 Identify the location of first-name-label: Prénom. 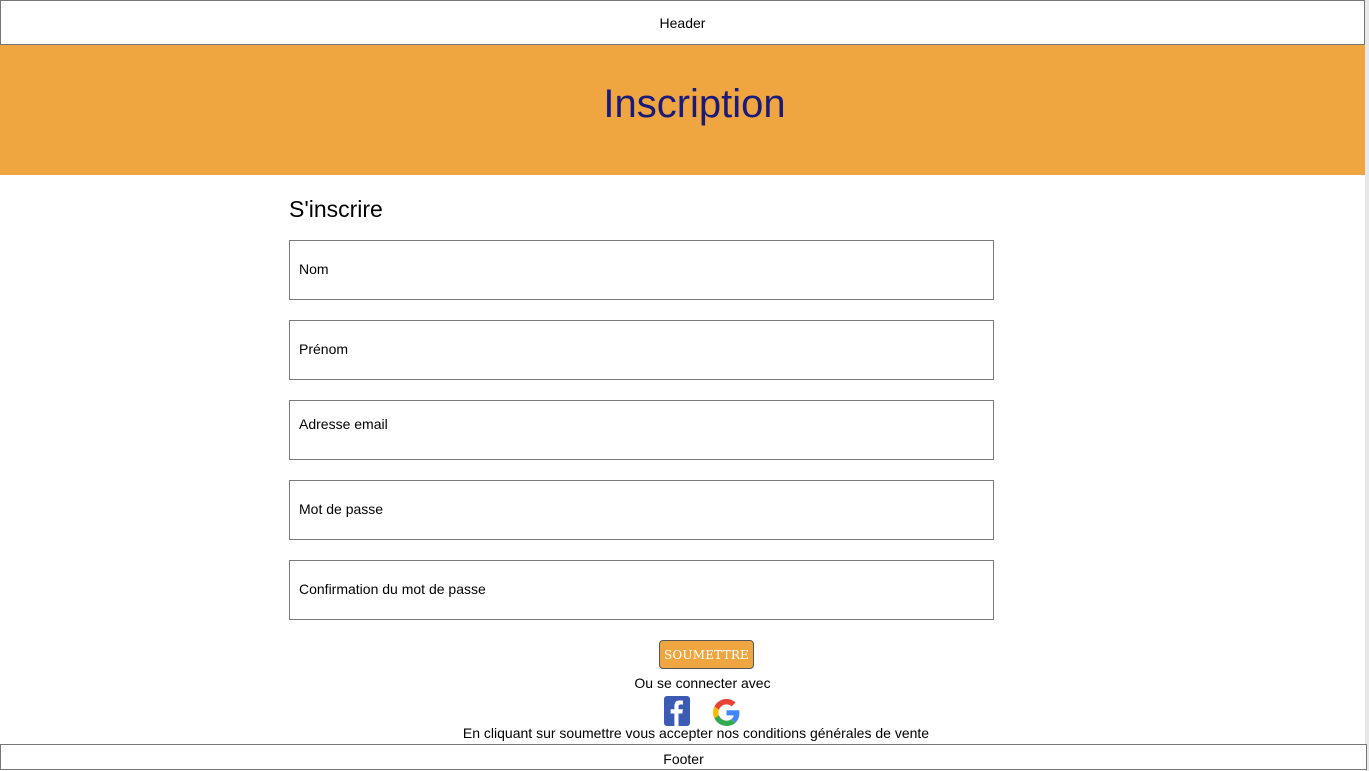
(324, 349).